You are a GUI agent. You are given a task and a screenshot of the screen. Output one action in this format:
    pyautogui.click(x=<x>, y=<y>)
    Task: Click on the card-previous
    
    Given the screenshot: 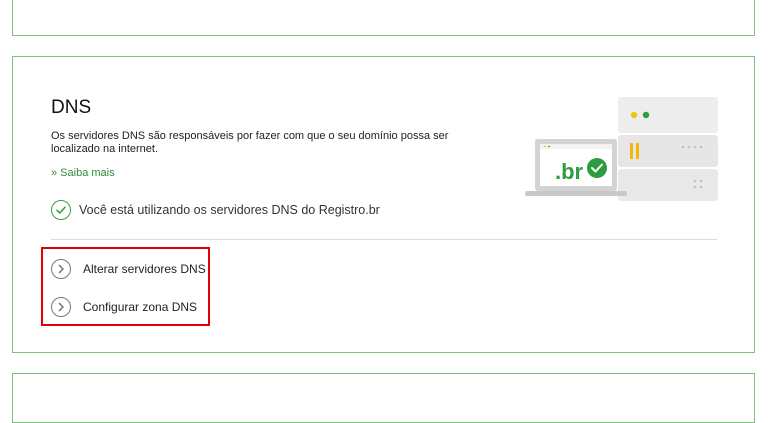 What is the action you would take?
    pyautogui.click(x=383, y=18)
    